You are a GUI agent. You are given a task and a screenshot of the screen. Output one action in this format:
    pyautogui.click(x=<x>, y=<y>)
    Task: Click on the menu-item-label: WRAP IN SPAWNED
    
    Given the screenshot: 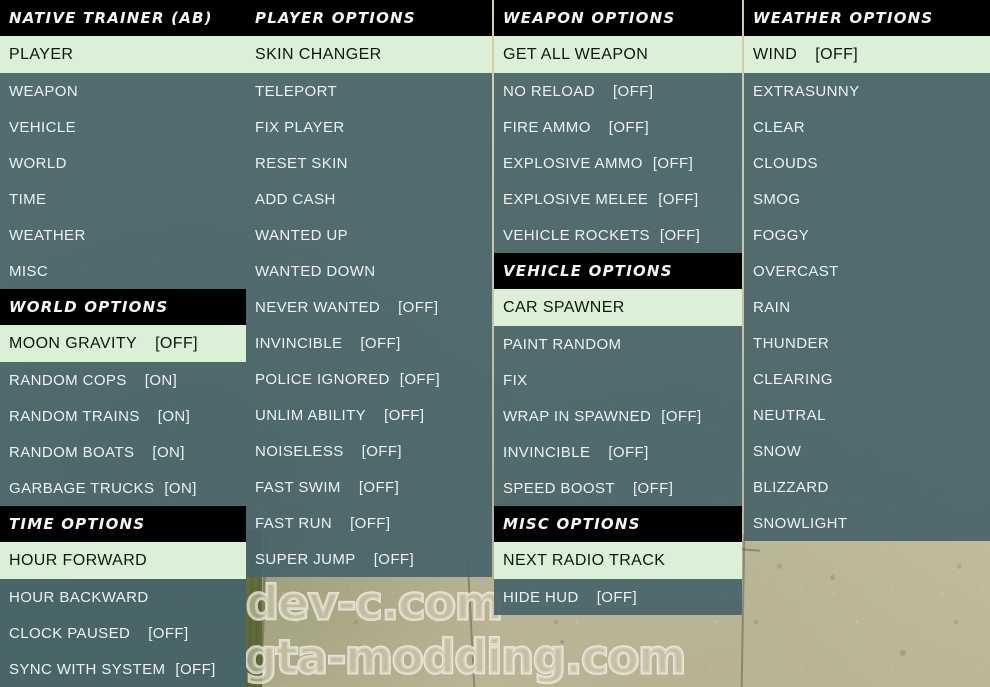 What is the action you would take?
    pyautogui.click(x=577, y=416)
    